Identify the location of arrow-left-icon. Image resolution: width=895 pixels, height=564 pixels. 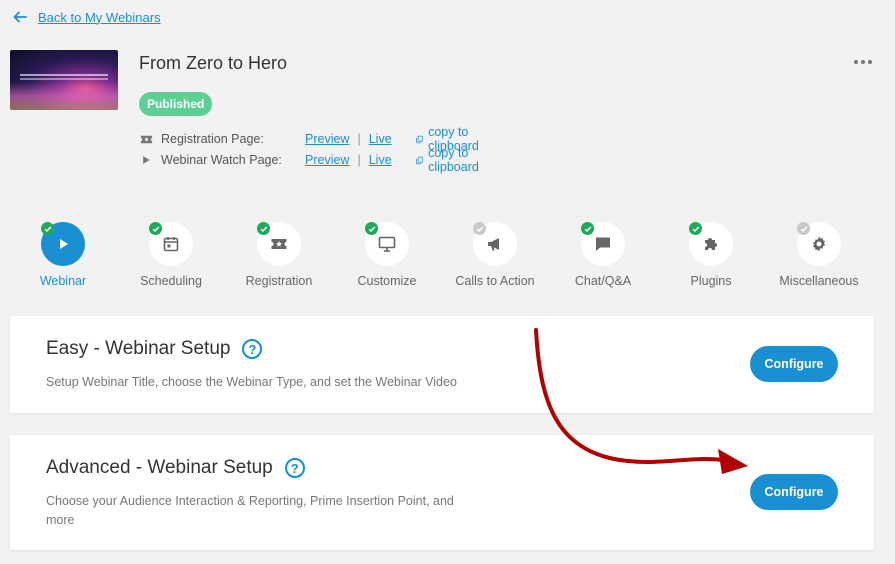
(20, 17).